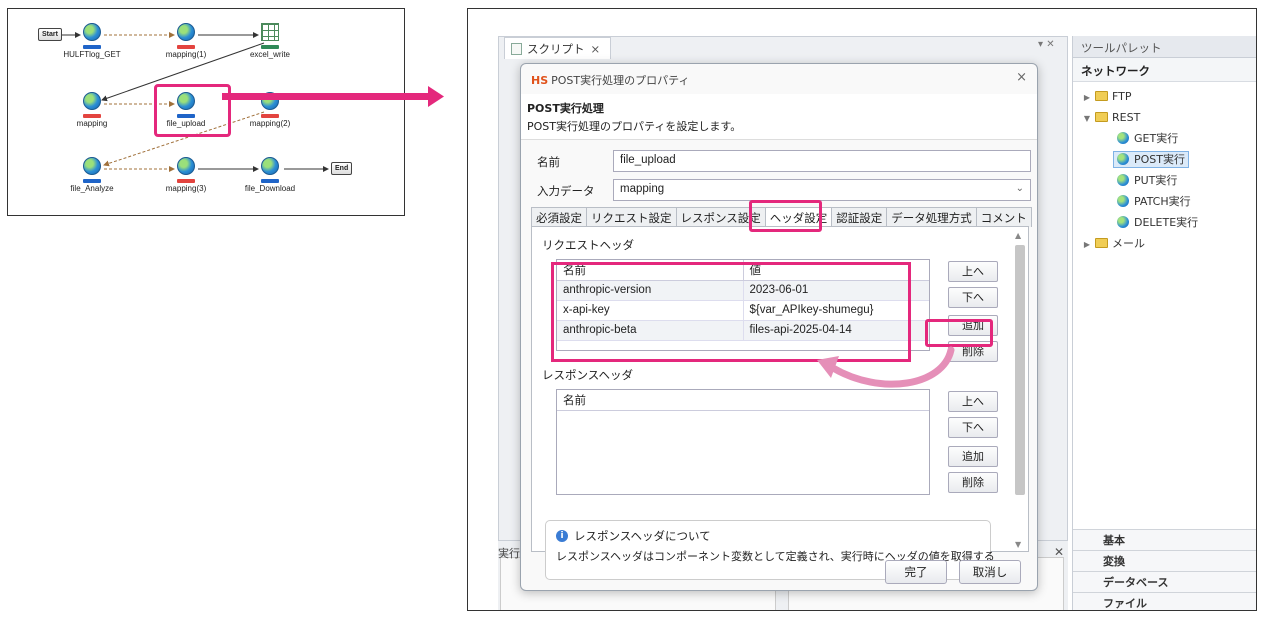 This screenshot has height=619, width=1266. I want to click on input-data-select: mapping ⌄, so click(822, 190).